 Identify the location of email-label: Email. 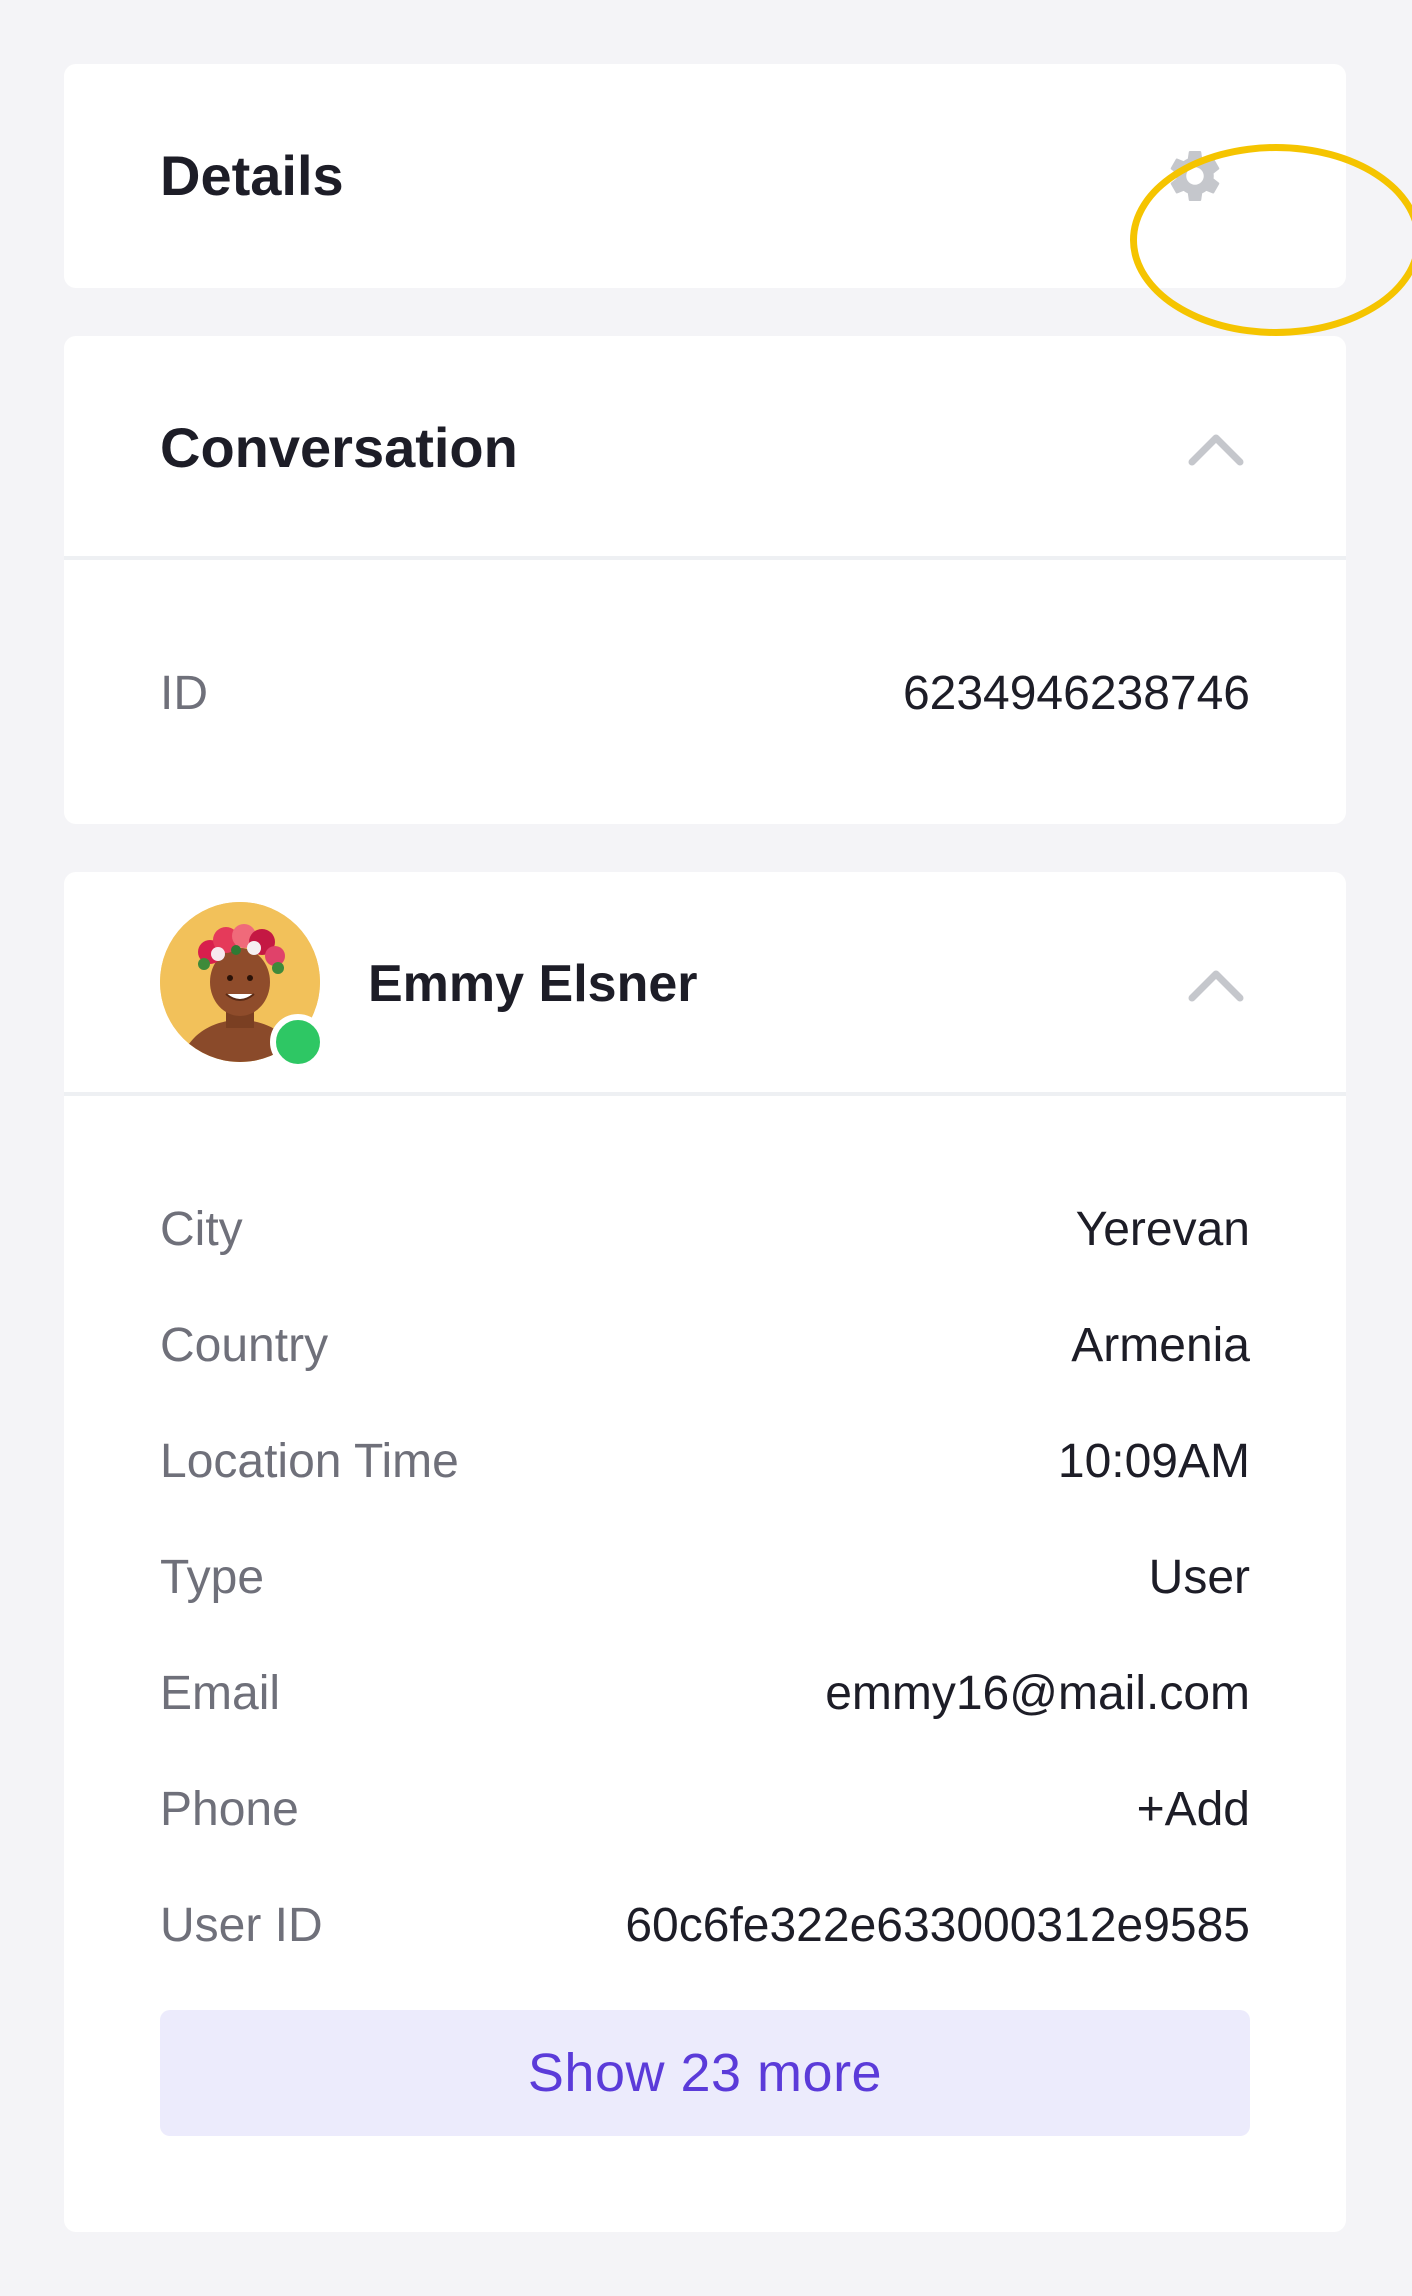
(220, 1693).